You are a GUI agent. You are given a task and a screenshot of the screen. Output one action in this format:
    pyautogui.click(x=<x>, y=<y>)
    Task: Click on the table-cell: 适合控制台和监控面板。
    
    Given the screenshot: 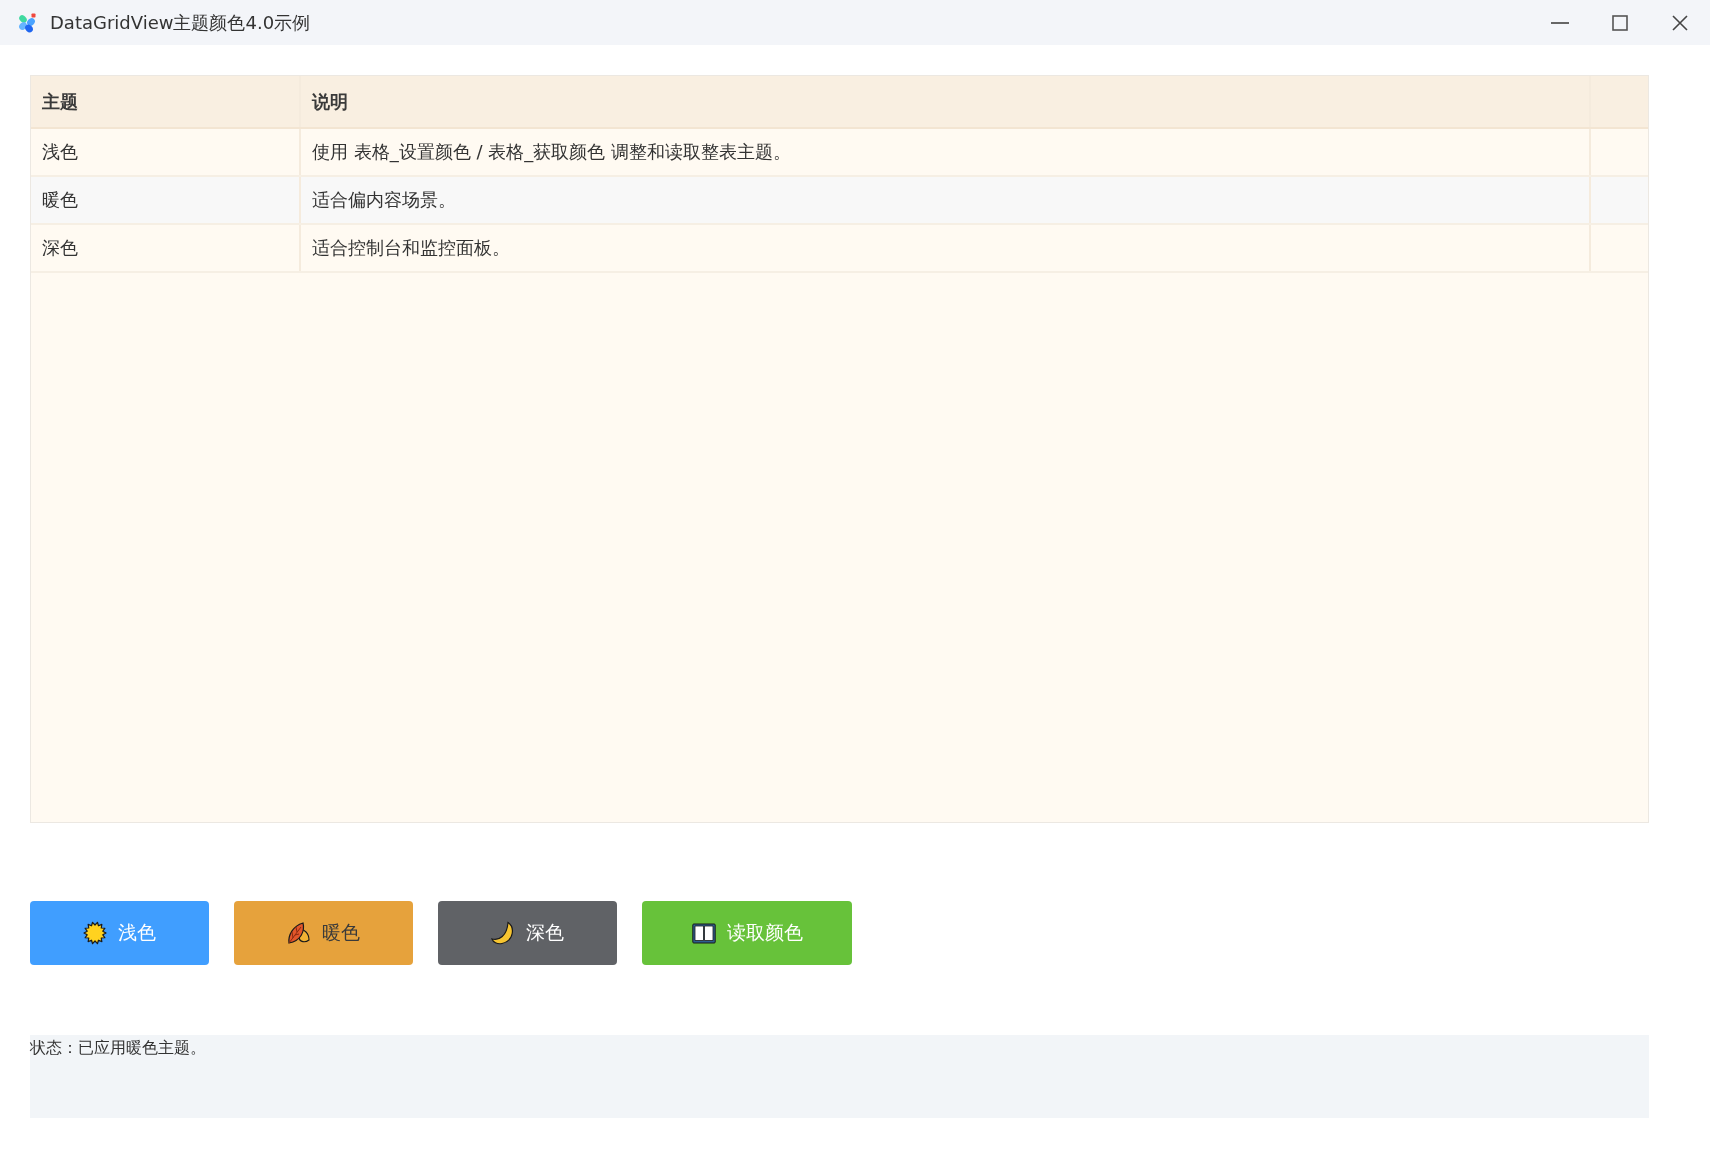 What is the action you would take?
    pyautogui.click(x=946, y=248)
    